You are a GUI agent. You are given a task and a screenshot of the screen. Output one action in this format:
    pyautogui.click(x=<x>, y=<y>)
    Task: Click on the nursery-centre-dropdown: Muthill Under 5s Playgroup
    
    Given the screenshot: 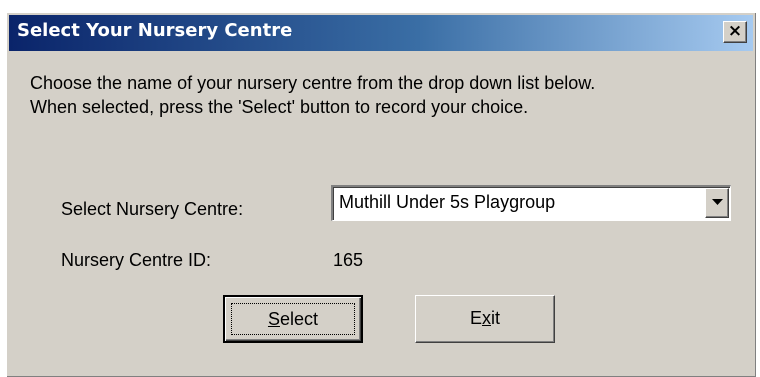 What is the action you would take?
    pyautogui.click(x=531, y=203)
    